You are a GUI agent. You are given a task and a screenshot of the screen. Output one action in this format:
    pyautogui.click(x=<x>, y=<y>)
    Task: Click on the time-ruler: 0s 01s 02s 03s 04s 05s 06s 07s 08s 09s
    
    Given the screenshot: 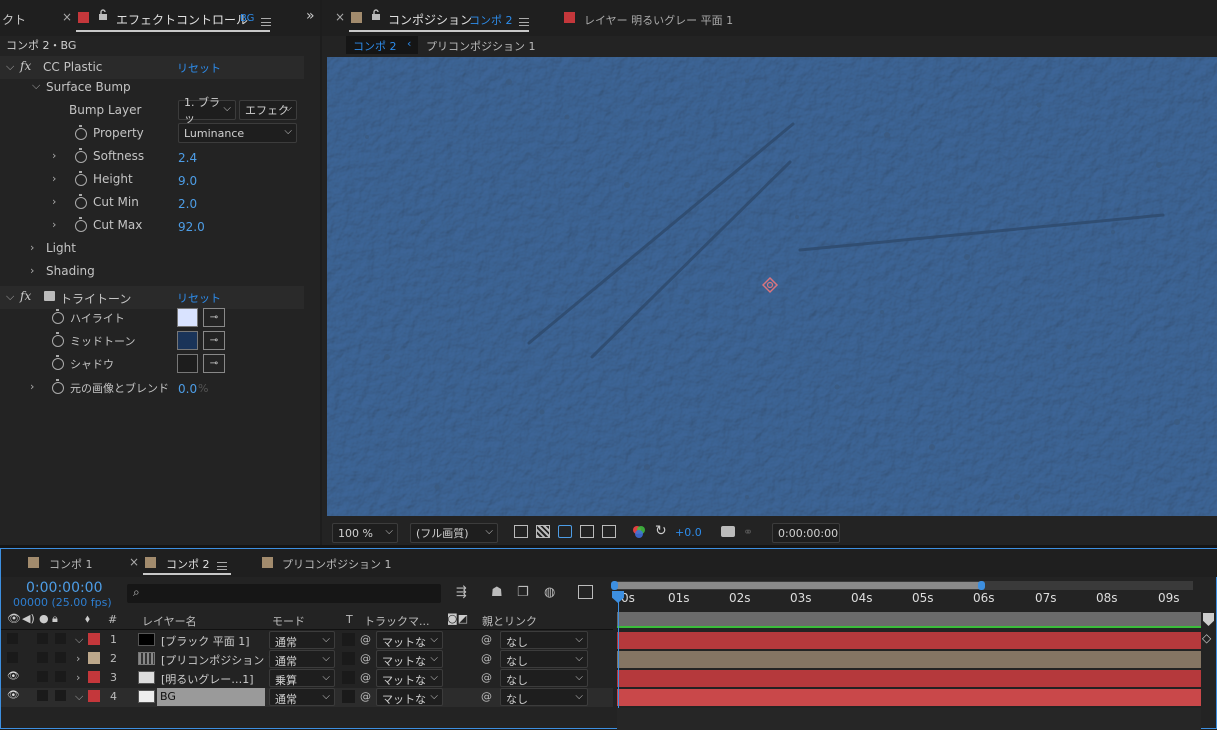 What is the action you would take?
    pyautogui.click(x=913, y=601)
    